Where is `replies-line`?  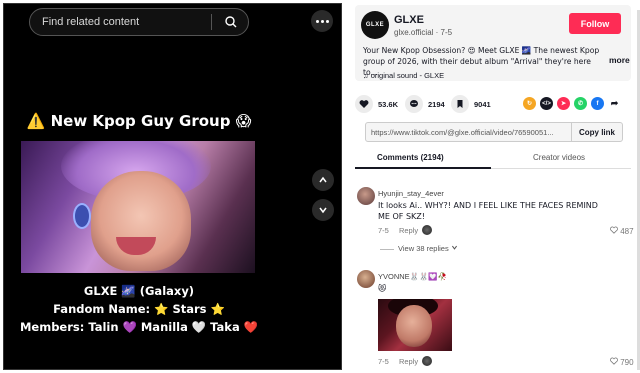
replies-line is located at coordinates (387, 249).